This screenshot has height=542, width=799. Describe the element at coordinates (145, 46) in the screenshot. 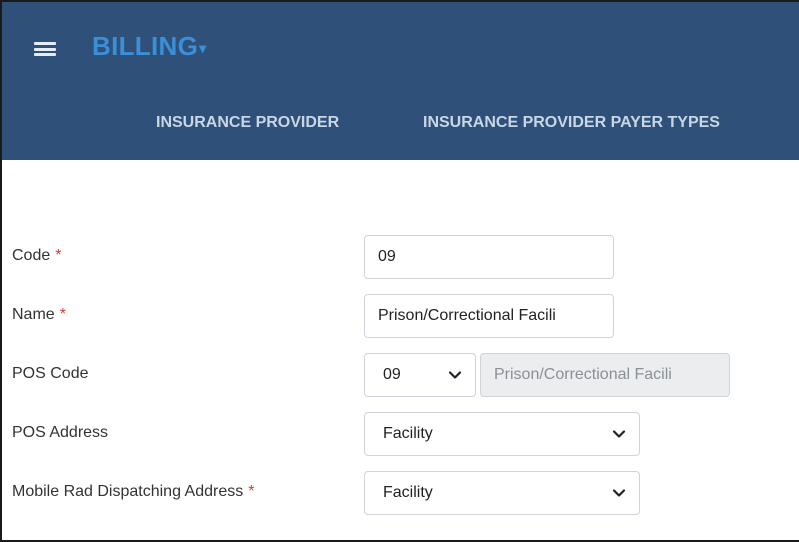

I see `module-title: BILLING` at that location.